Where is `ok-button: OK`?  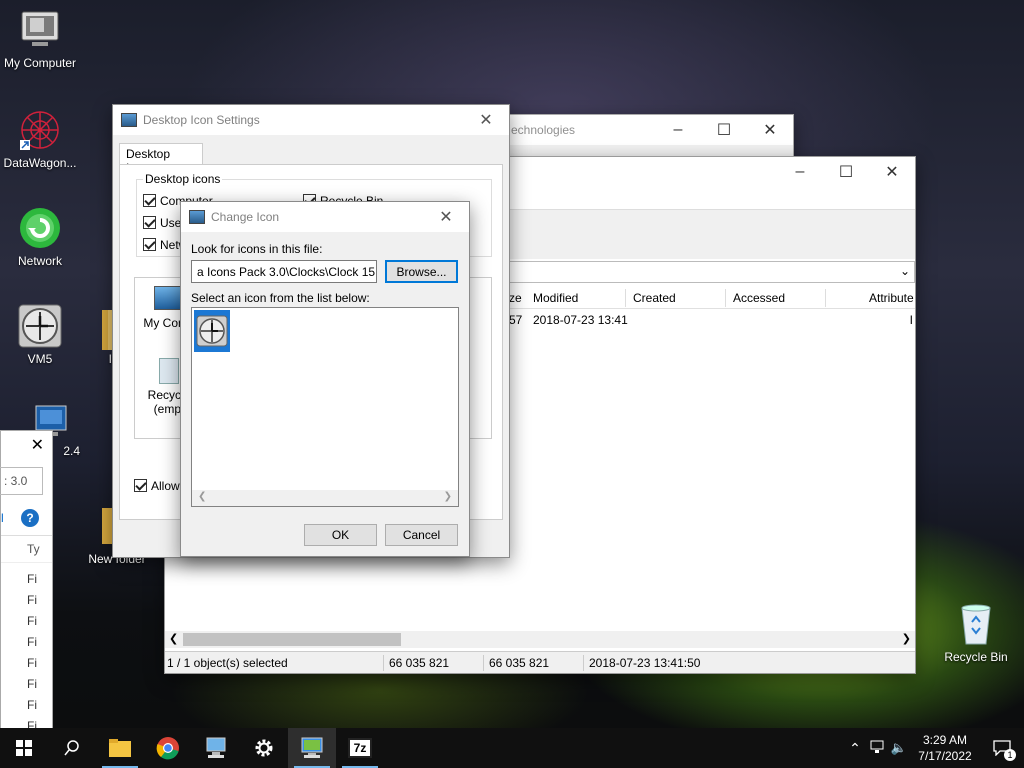
ok-button: OK is located at coordinates (340, 535).